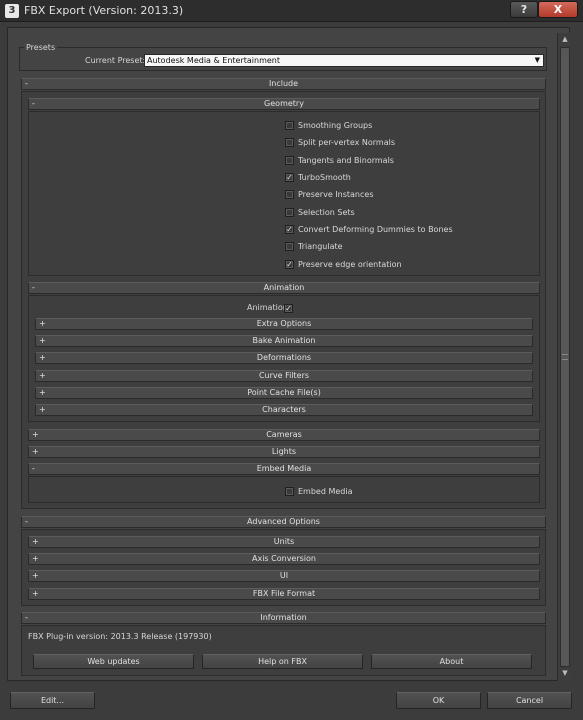  What do you see at coordinates (565, 40) in the screenshot?
I see `scroll-up-icon: ▲` at bounding box center [565, 40].